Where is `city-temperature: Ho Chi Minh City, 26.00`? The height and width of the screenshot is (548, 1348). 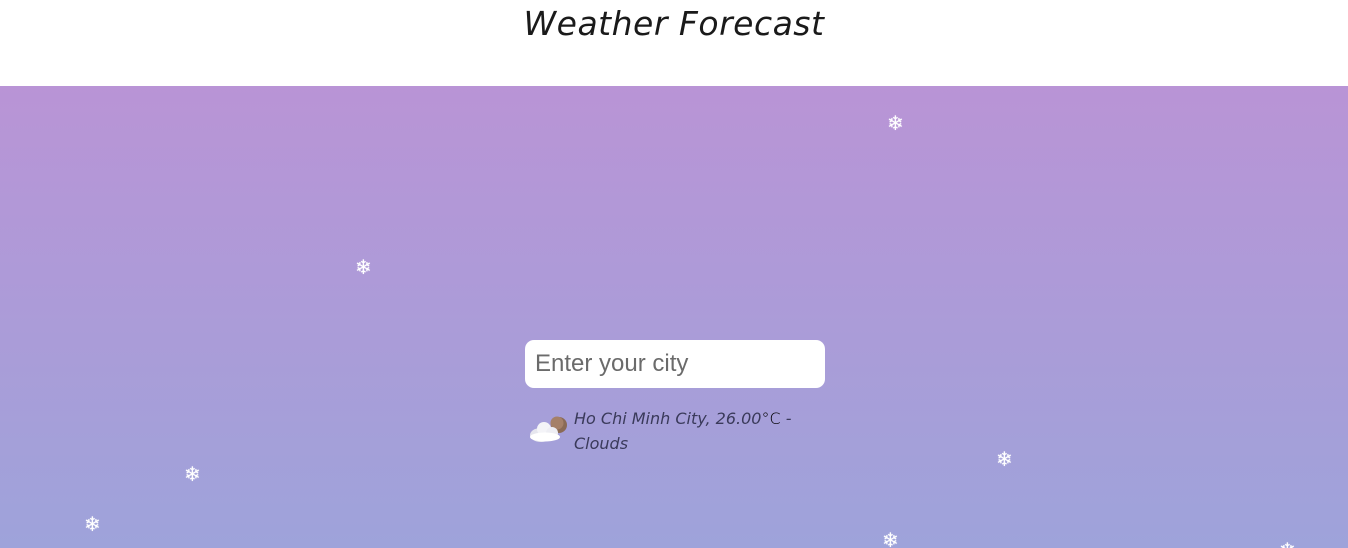
city-temperature: Ho Chi Minh City, 26.00 is located at coordinates (668, 418).